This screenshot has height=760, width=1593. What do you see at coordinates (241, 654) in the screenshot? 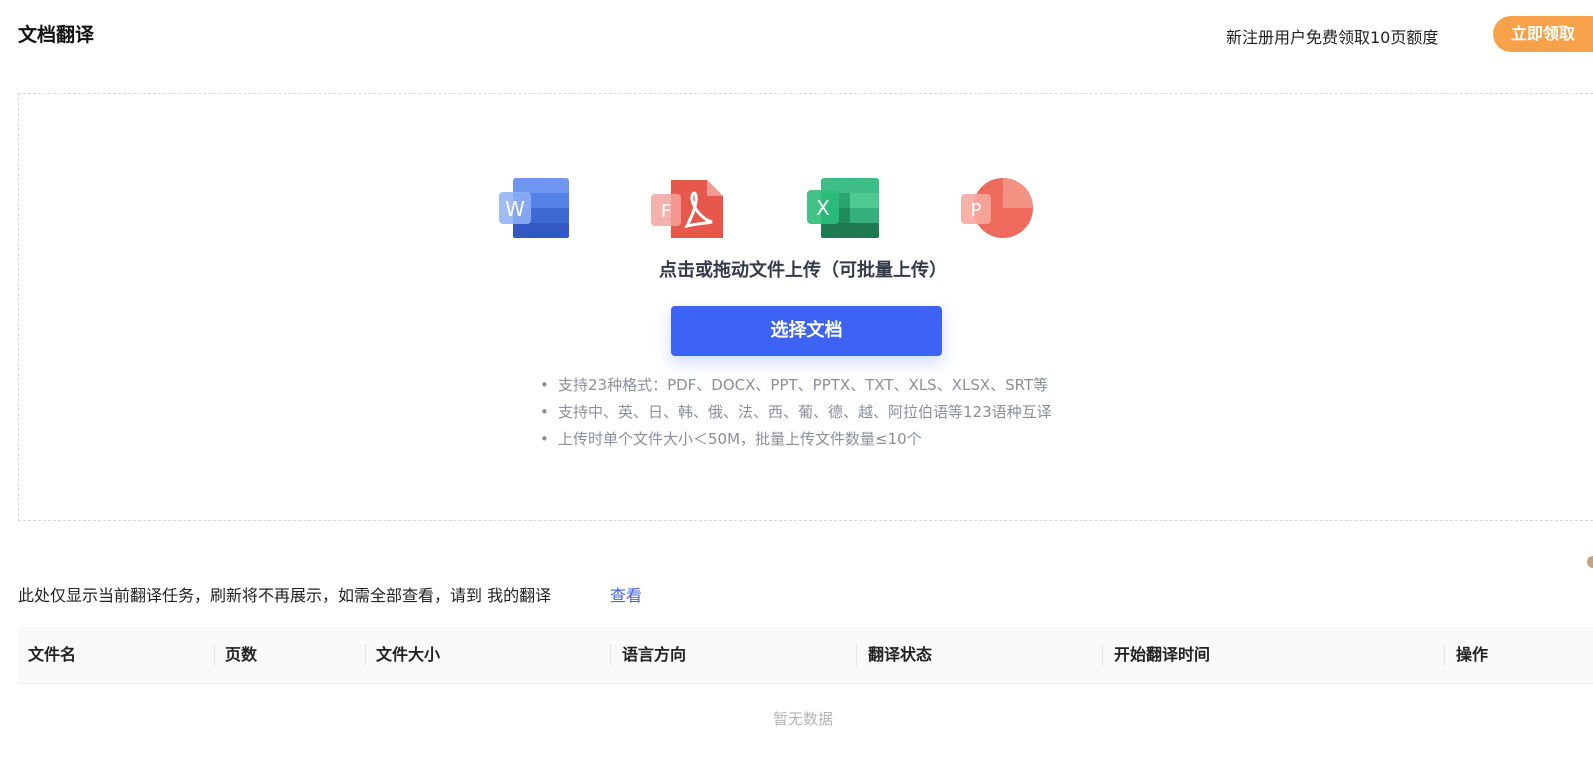
I see `column-pages: 页数` at bounding box center [241, 654].